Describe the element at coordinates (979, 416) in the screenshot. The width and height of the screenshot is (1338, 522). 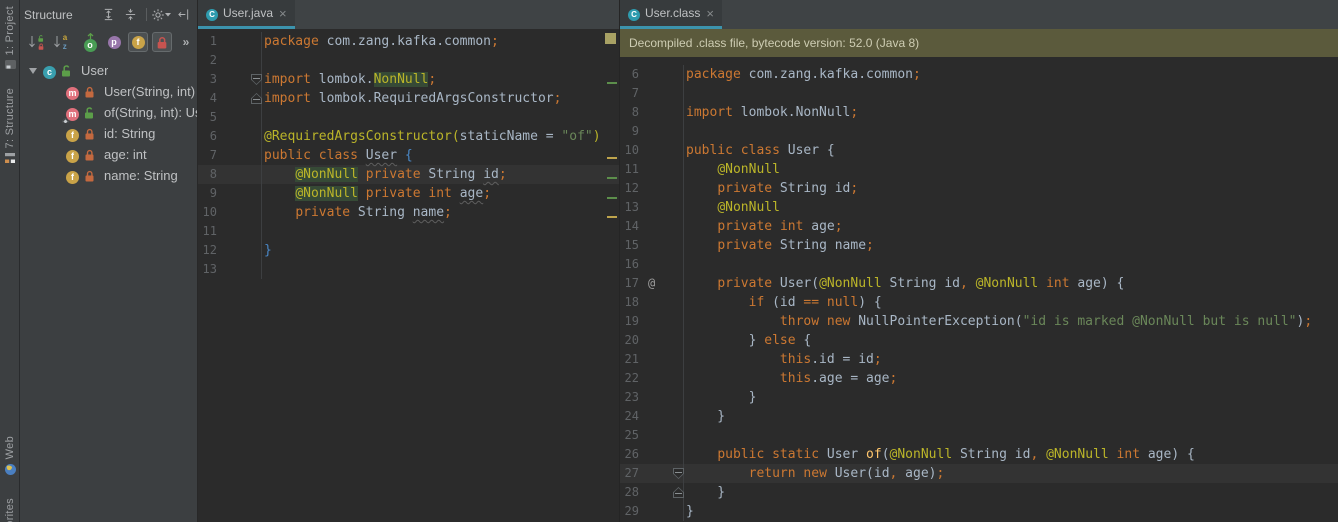
I see `code-line: 24 }` at that location.